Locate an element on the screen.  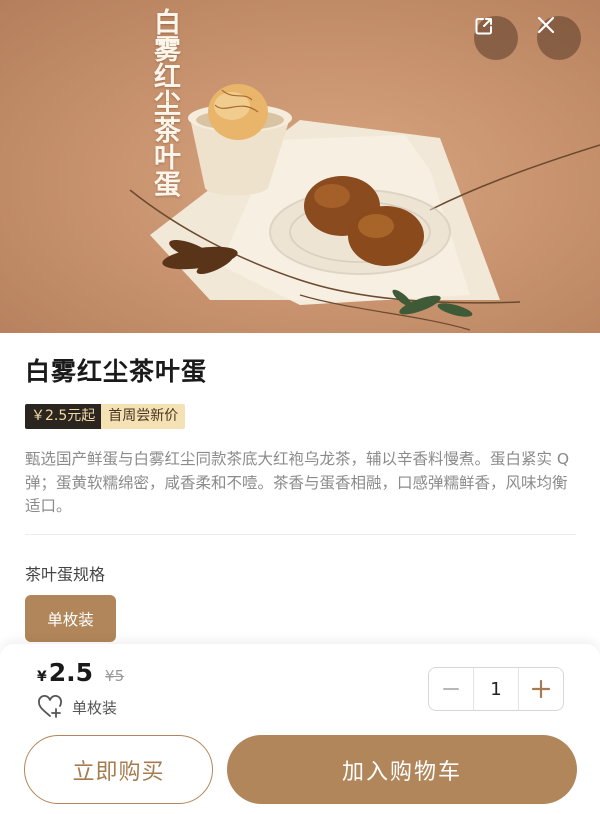
current-price: 2.5 is located at coordinates (71, 672).